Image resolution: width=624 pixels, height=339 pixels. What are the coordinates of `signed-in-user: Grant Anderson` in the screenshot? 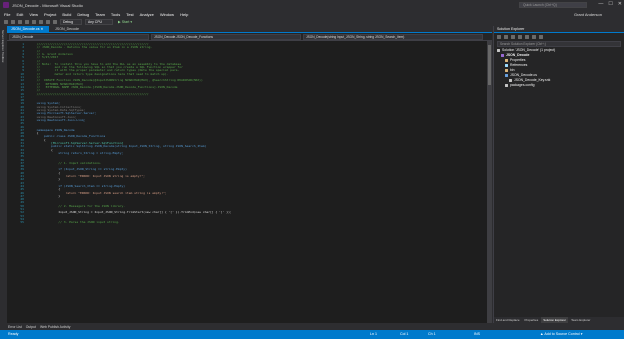 It's located at (588, 14).